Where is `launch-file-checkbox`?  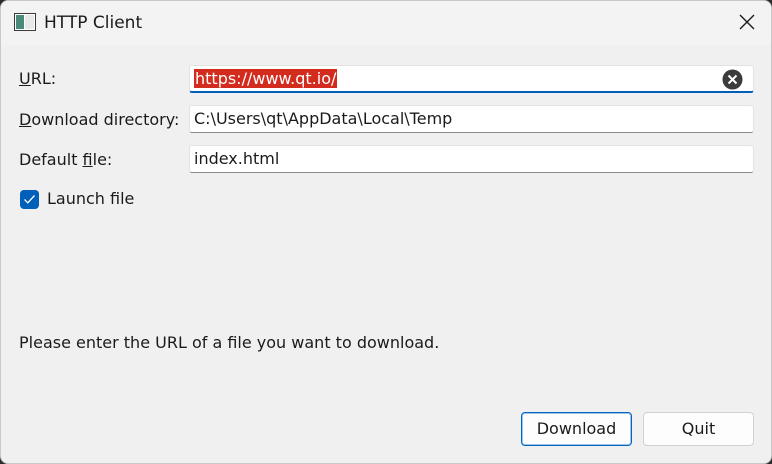 launch-file-checkbox is located at coordinates (29, 199).